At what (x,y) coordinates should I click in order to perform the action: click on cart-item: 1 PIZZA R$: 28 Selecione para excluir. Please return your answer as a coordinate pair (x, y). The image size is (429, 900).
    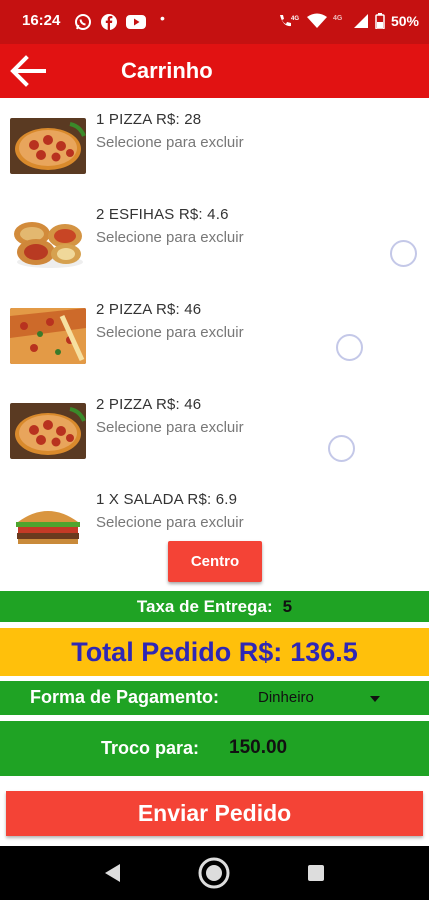
    Looking at the image, I should click on (214, 145).